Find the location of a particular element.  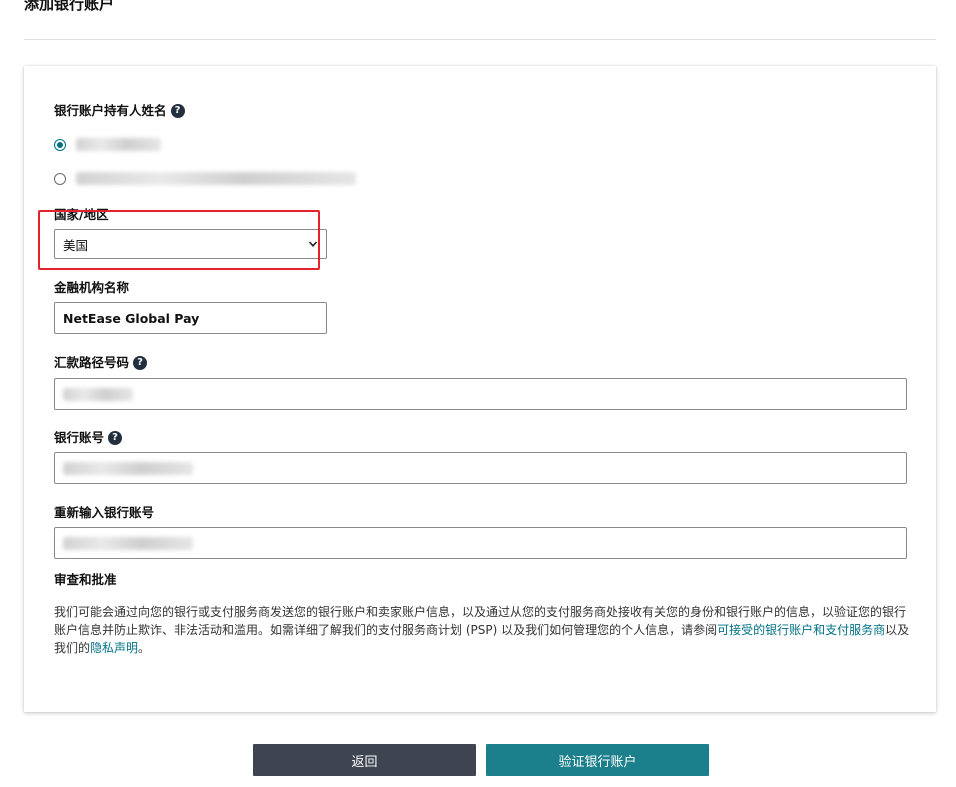

reenter-label-text: 重新输入银行账号 is located at coordinates (104, 512).